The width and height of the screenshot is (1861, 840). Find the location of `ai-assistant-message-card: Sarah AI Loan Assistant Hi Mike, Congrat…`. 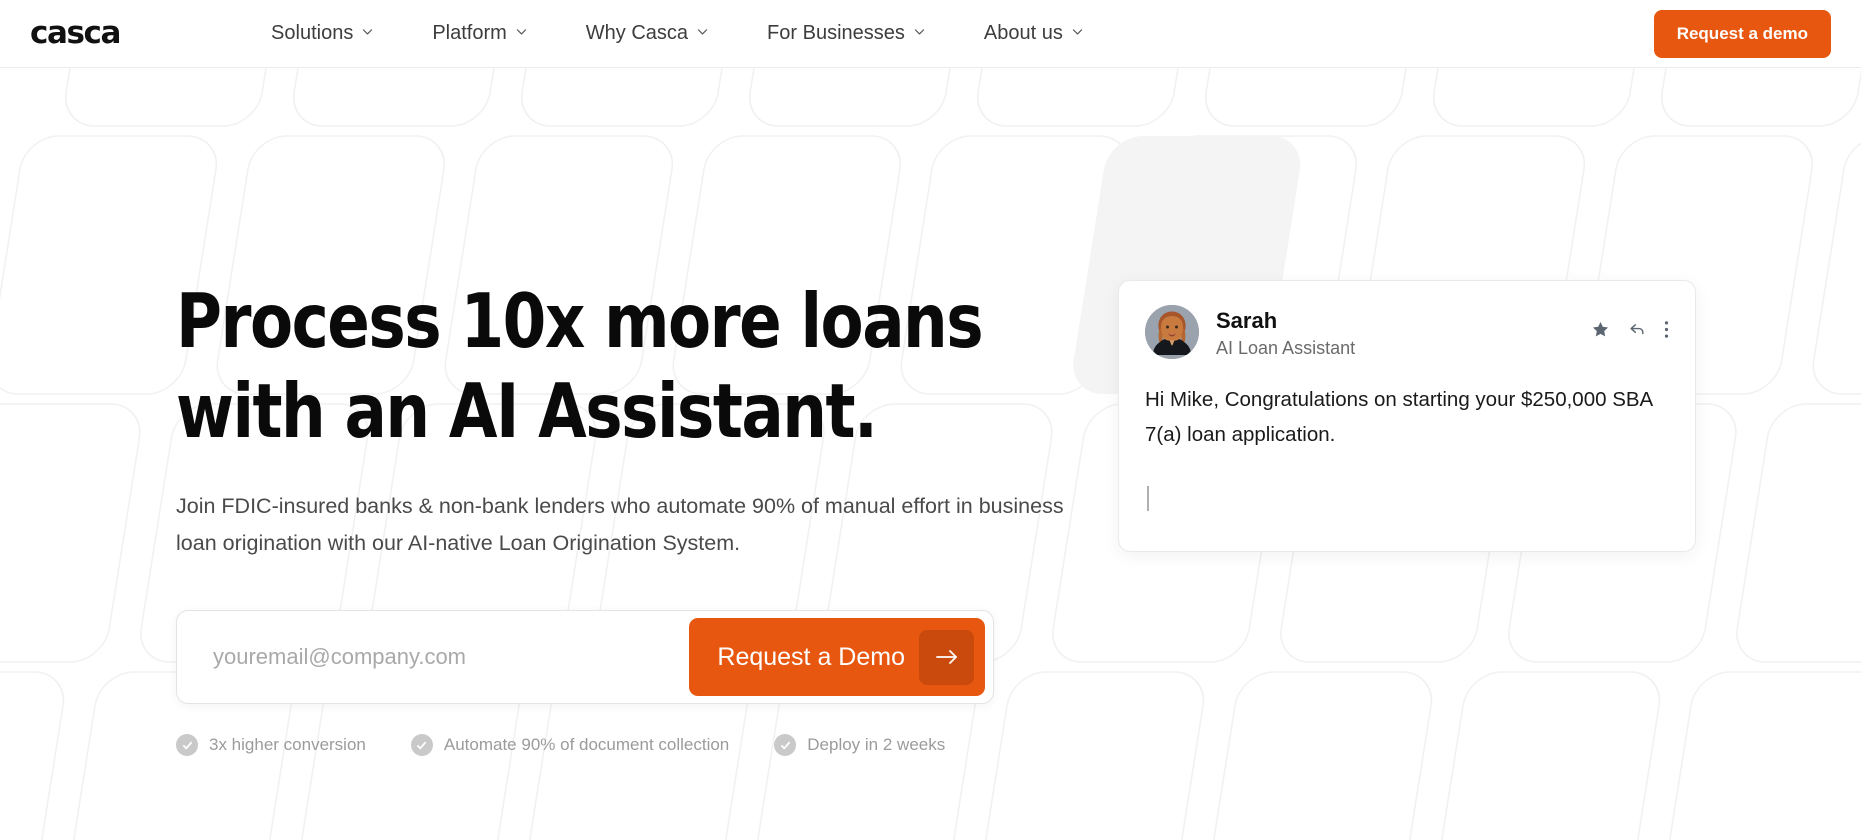

ai-assistant-message-card: Sarah AI Loan Assistant Hi Mike, Congrat… is located at coordinates (1407, 416).